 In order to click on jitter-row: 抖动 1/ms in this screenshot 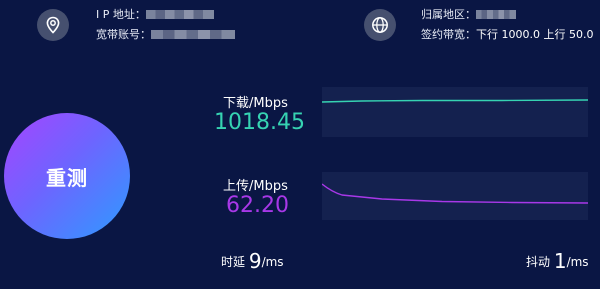, I will do `click(557, 261)`.